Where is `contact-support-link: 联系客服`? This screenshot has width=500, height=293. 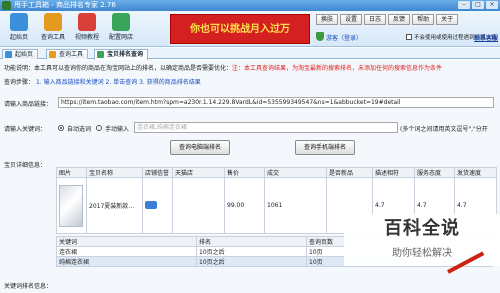
contact-support-link: 联系客服 is located at coordinates (486, 37).